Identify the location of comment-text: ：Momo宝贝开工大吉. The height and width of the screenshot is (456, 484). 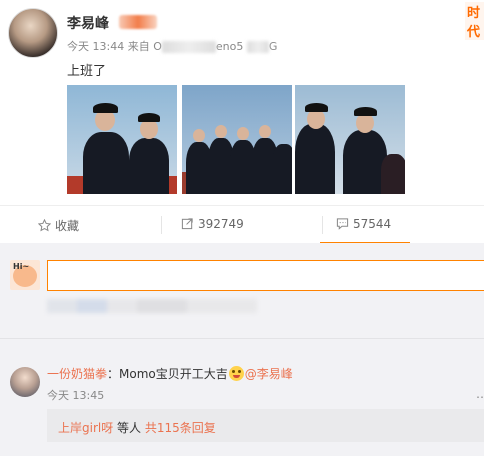
(167, 374).